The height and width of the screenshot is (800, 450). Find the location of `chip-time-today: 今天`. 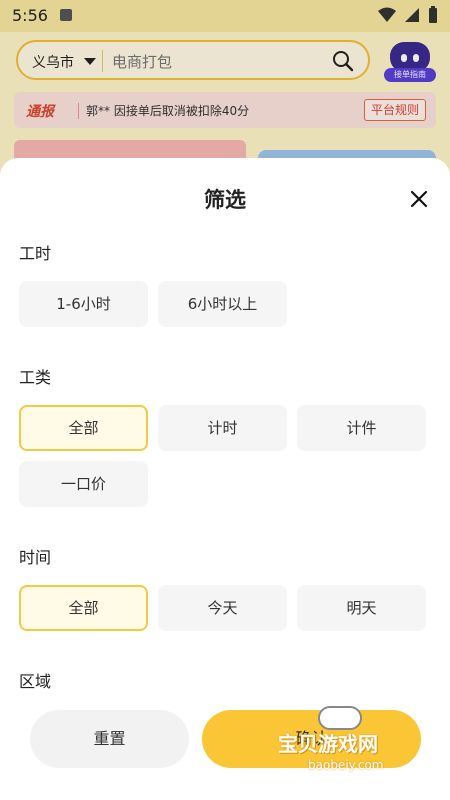

chip-time-today: 今天 is located at coordinates (222, 608).